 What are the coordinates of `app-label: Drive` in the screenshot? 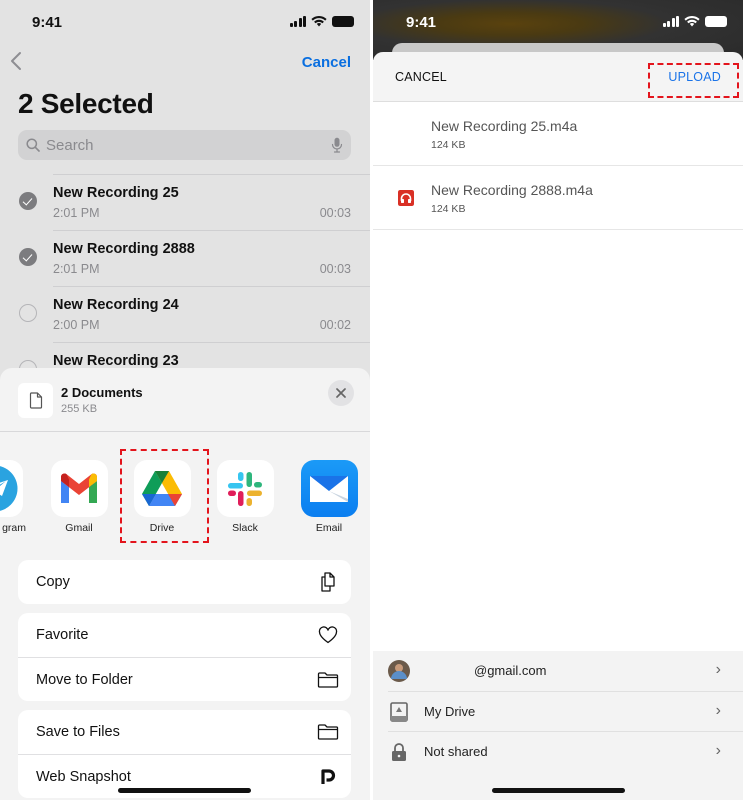 It's located at (162, 528).